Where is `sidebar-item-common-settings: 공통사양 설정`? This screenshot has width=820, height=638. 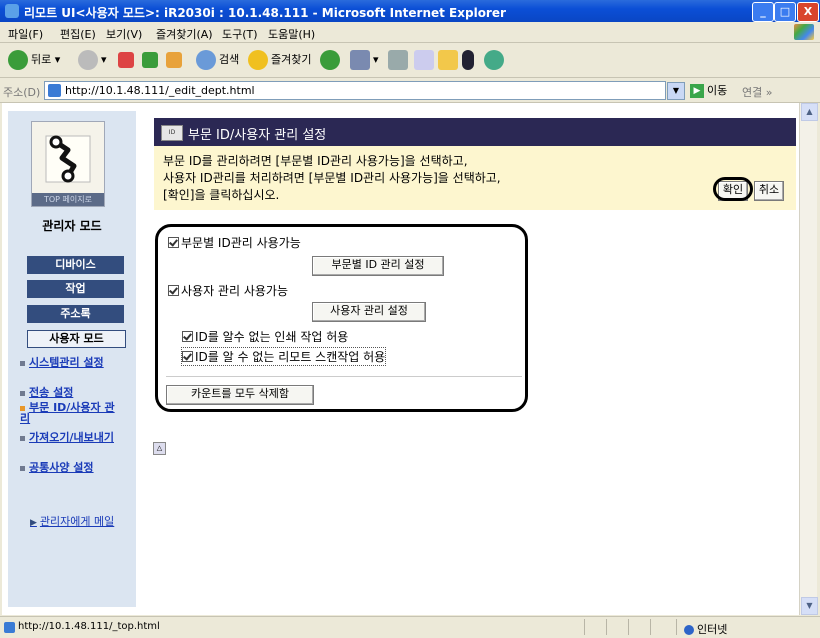 sidebar-item-common-settings: 공통사양 설정 is located at coordinates (71, 467).